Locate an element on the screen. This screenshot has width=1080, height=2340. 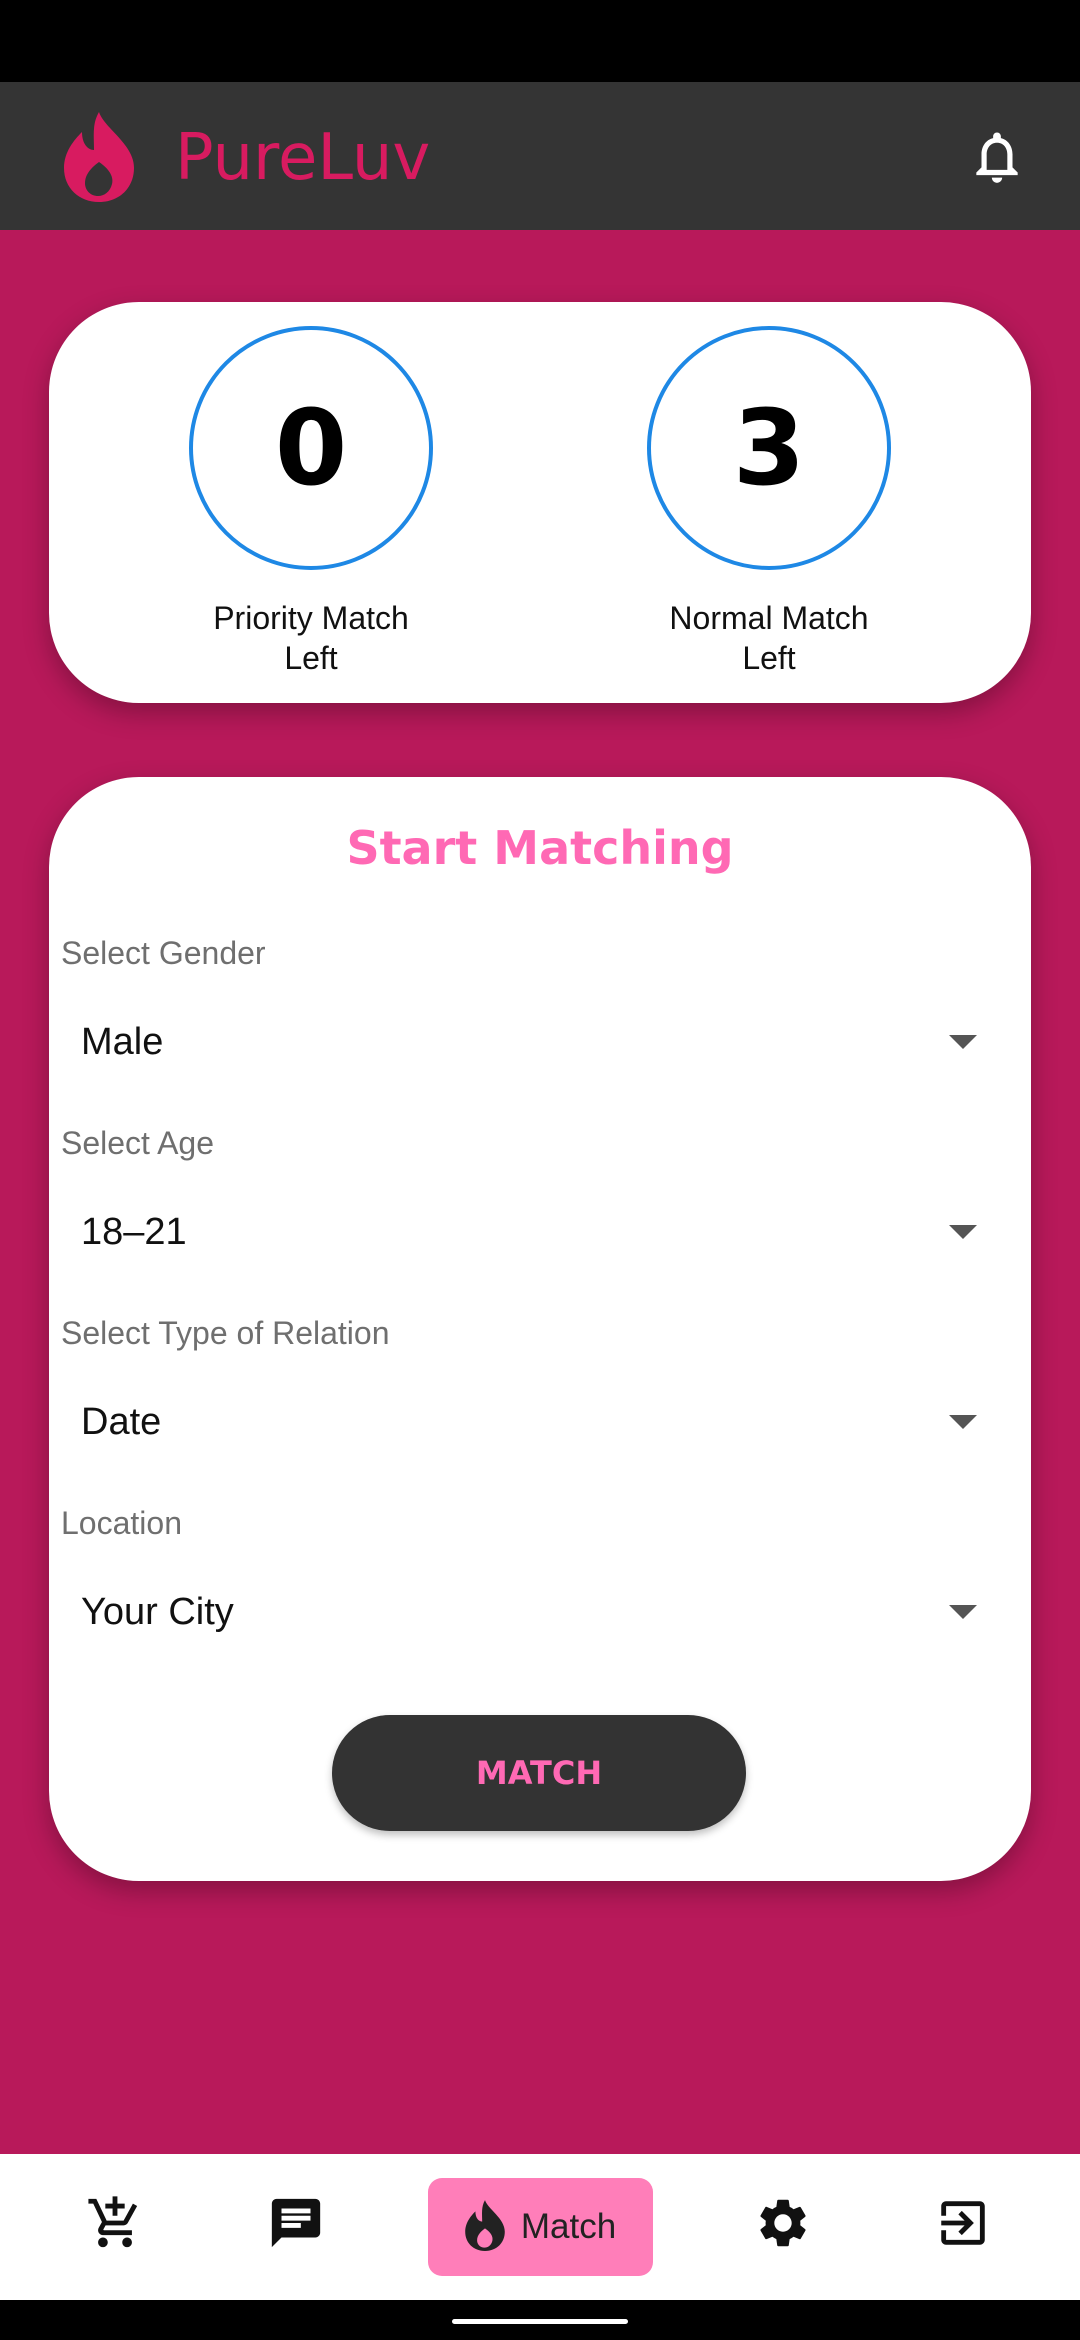
location-value: Your City is located at coordinates (157, 1611).